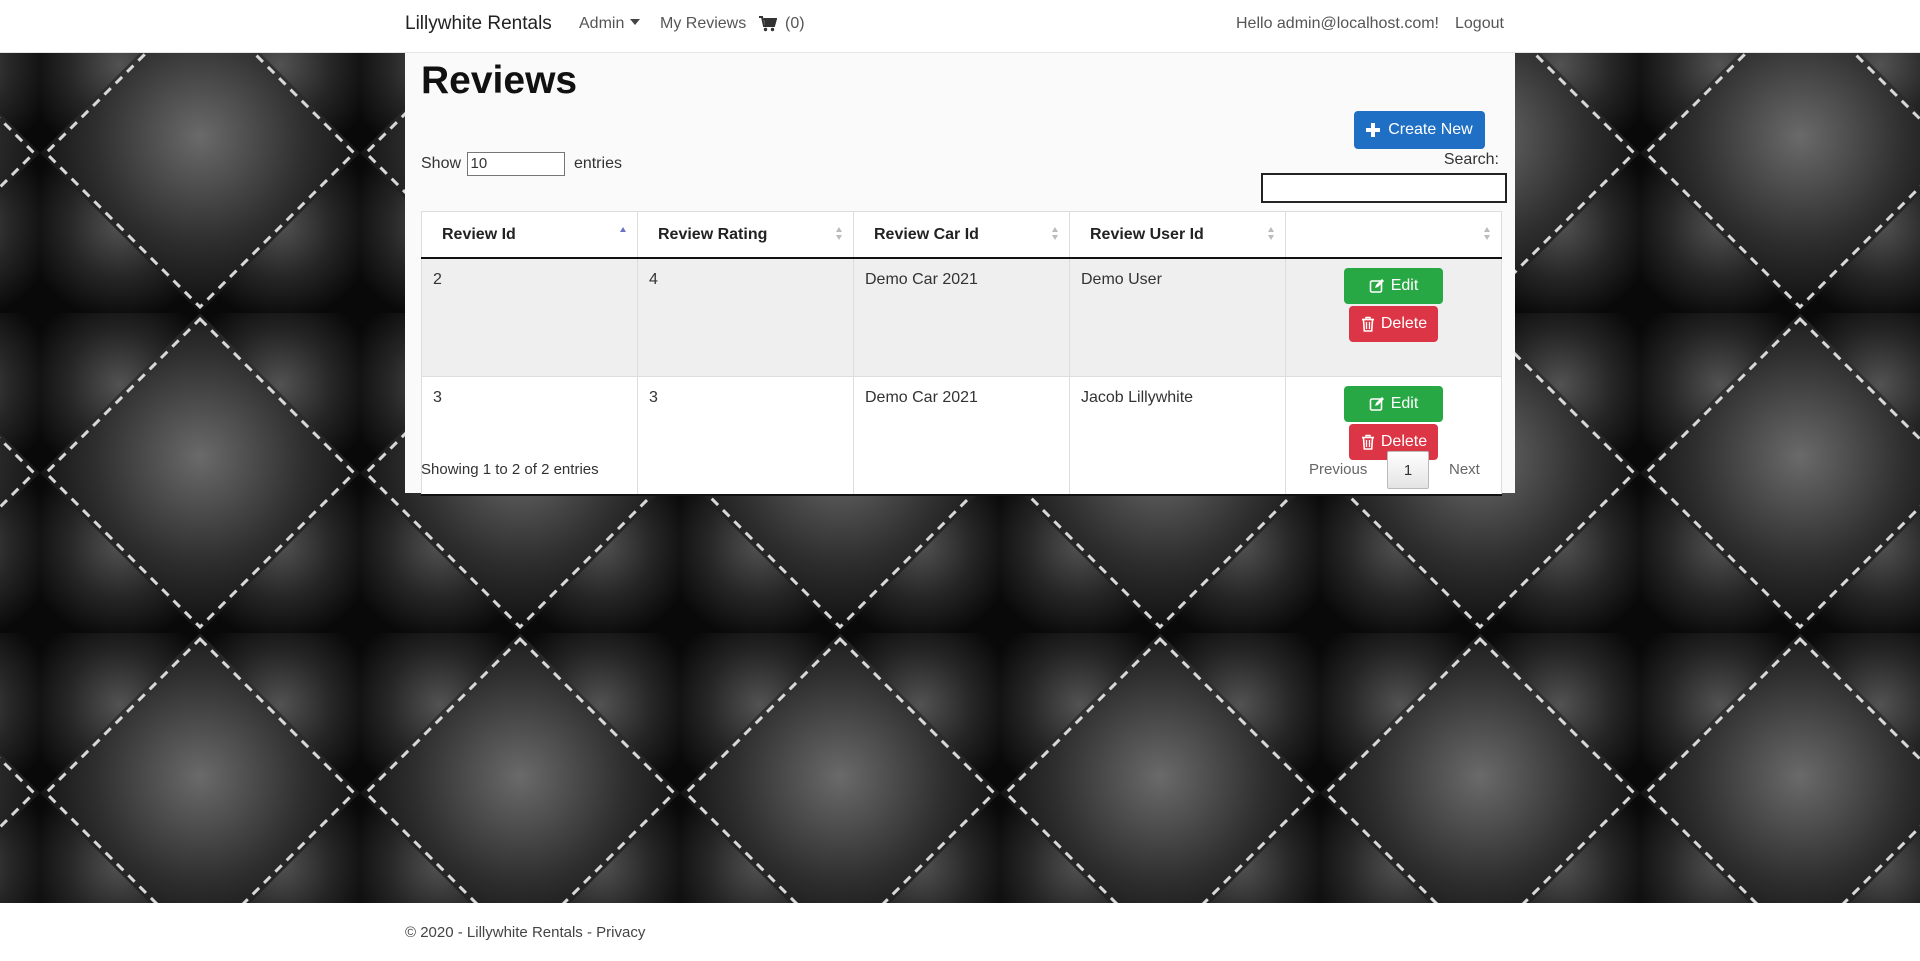 This screenshot has height=961, width=1920. I want to click on cell-review-id: 2, so click(529, 317).